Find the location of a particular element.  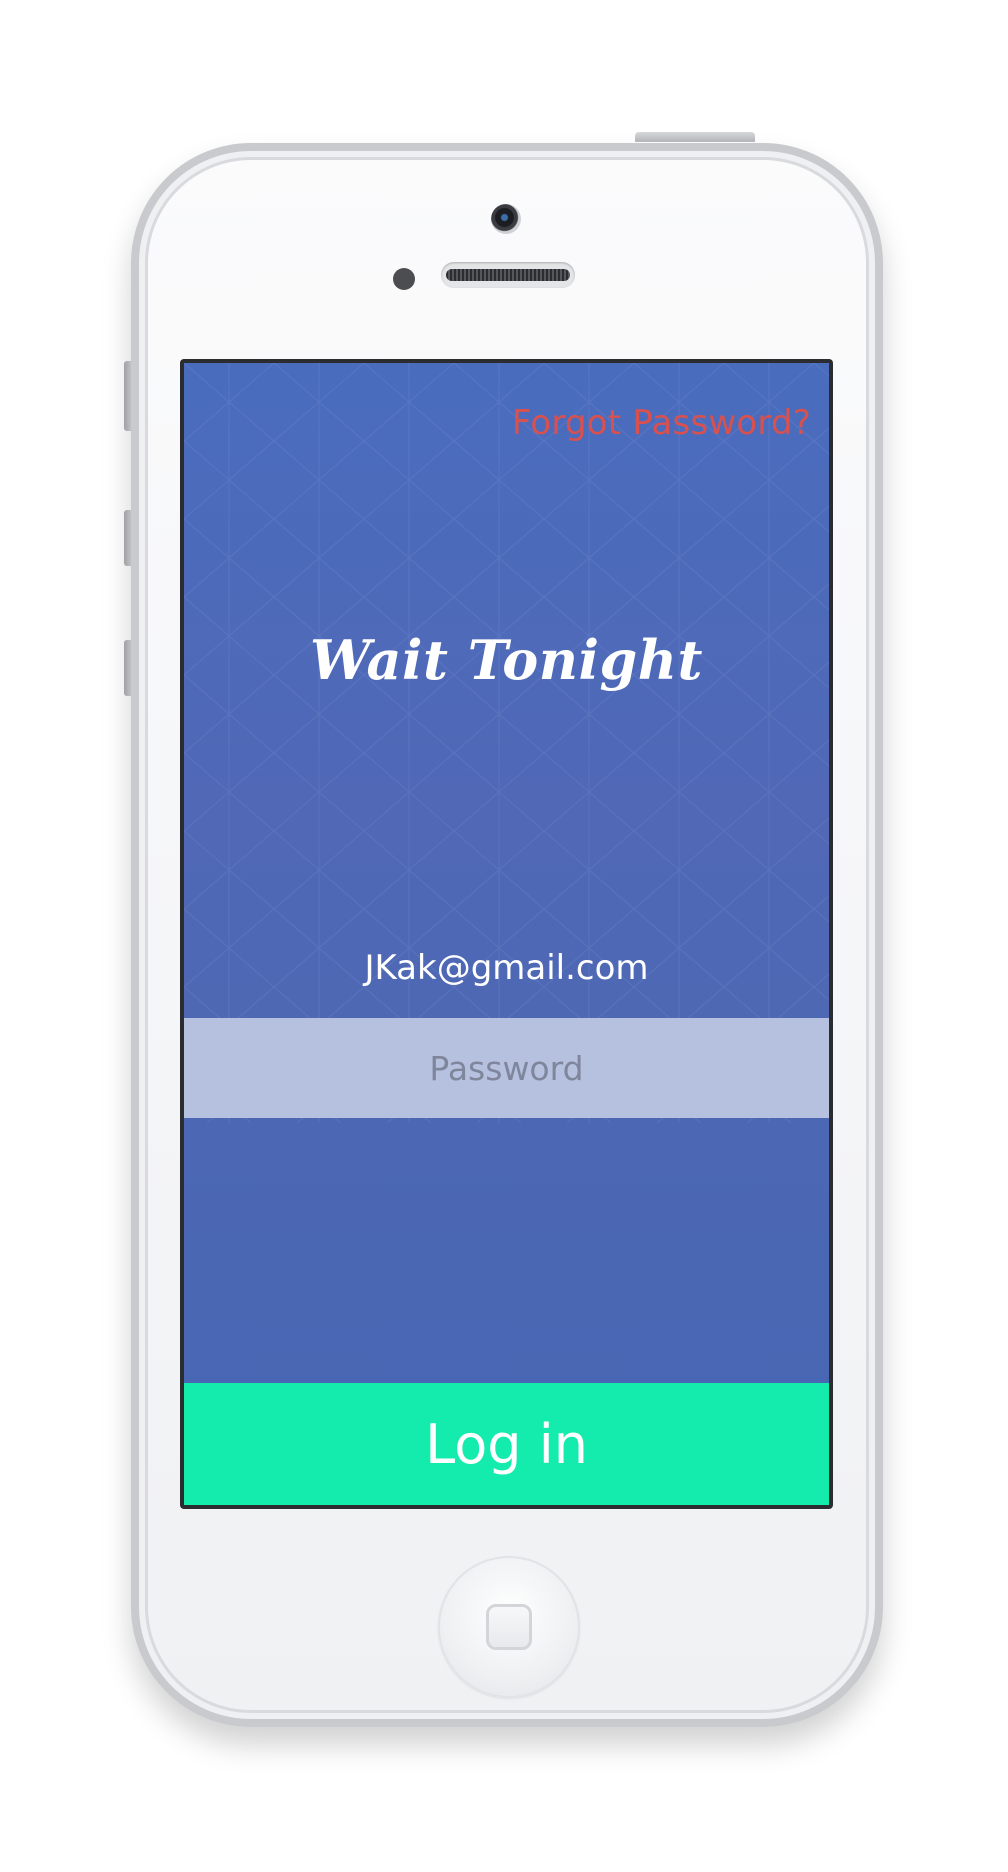

password-field-container is located at coordinates (506, 1068).